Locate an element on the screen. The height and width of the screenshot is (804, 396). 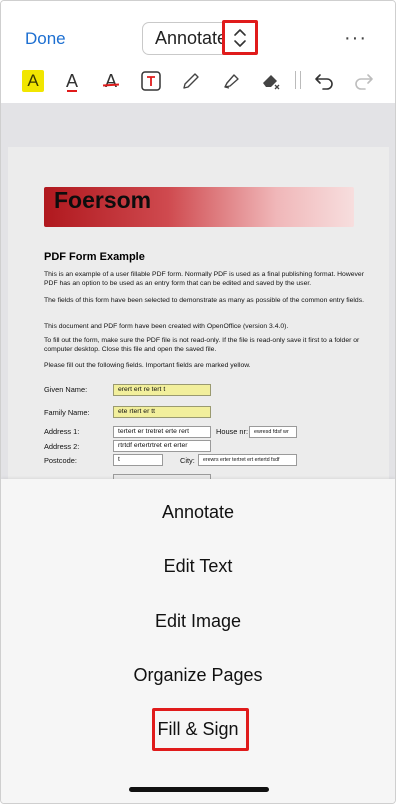
given-name-label: Given Name: is located at coordinates (66, 389).